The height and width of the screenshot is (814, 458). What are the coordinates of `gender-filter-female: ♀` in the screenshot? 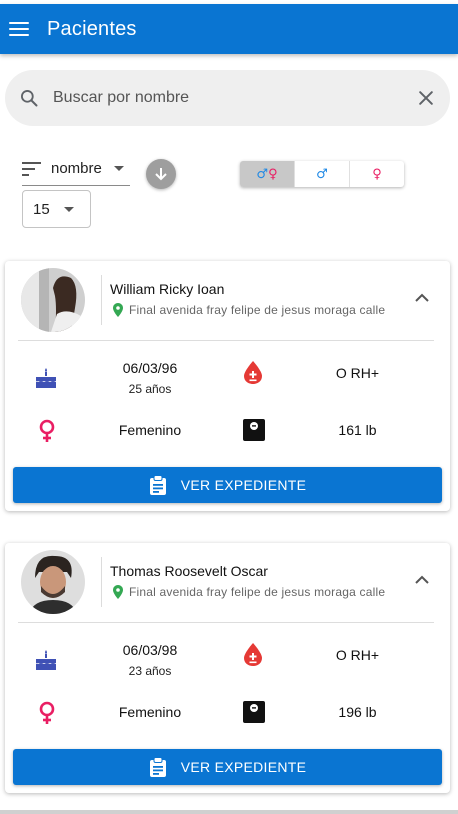 It's located at (377, 174).